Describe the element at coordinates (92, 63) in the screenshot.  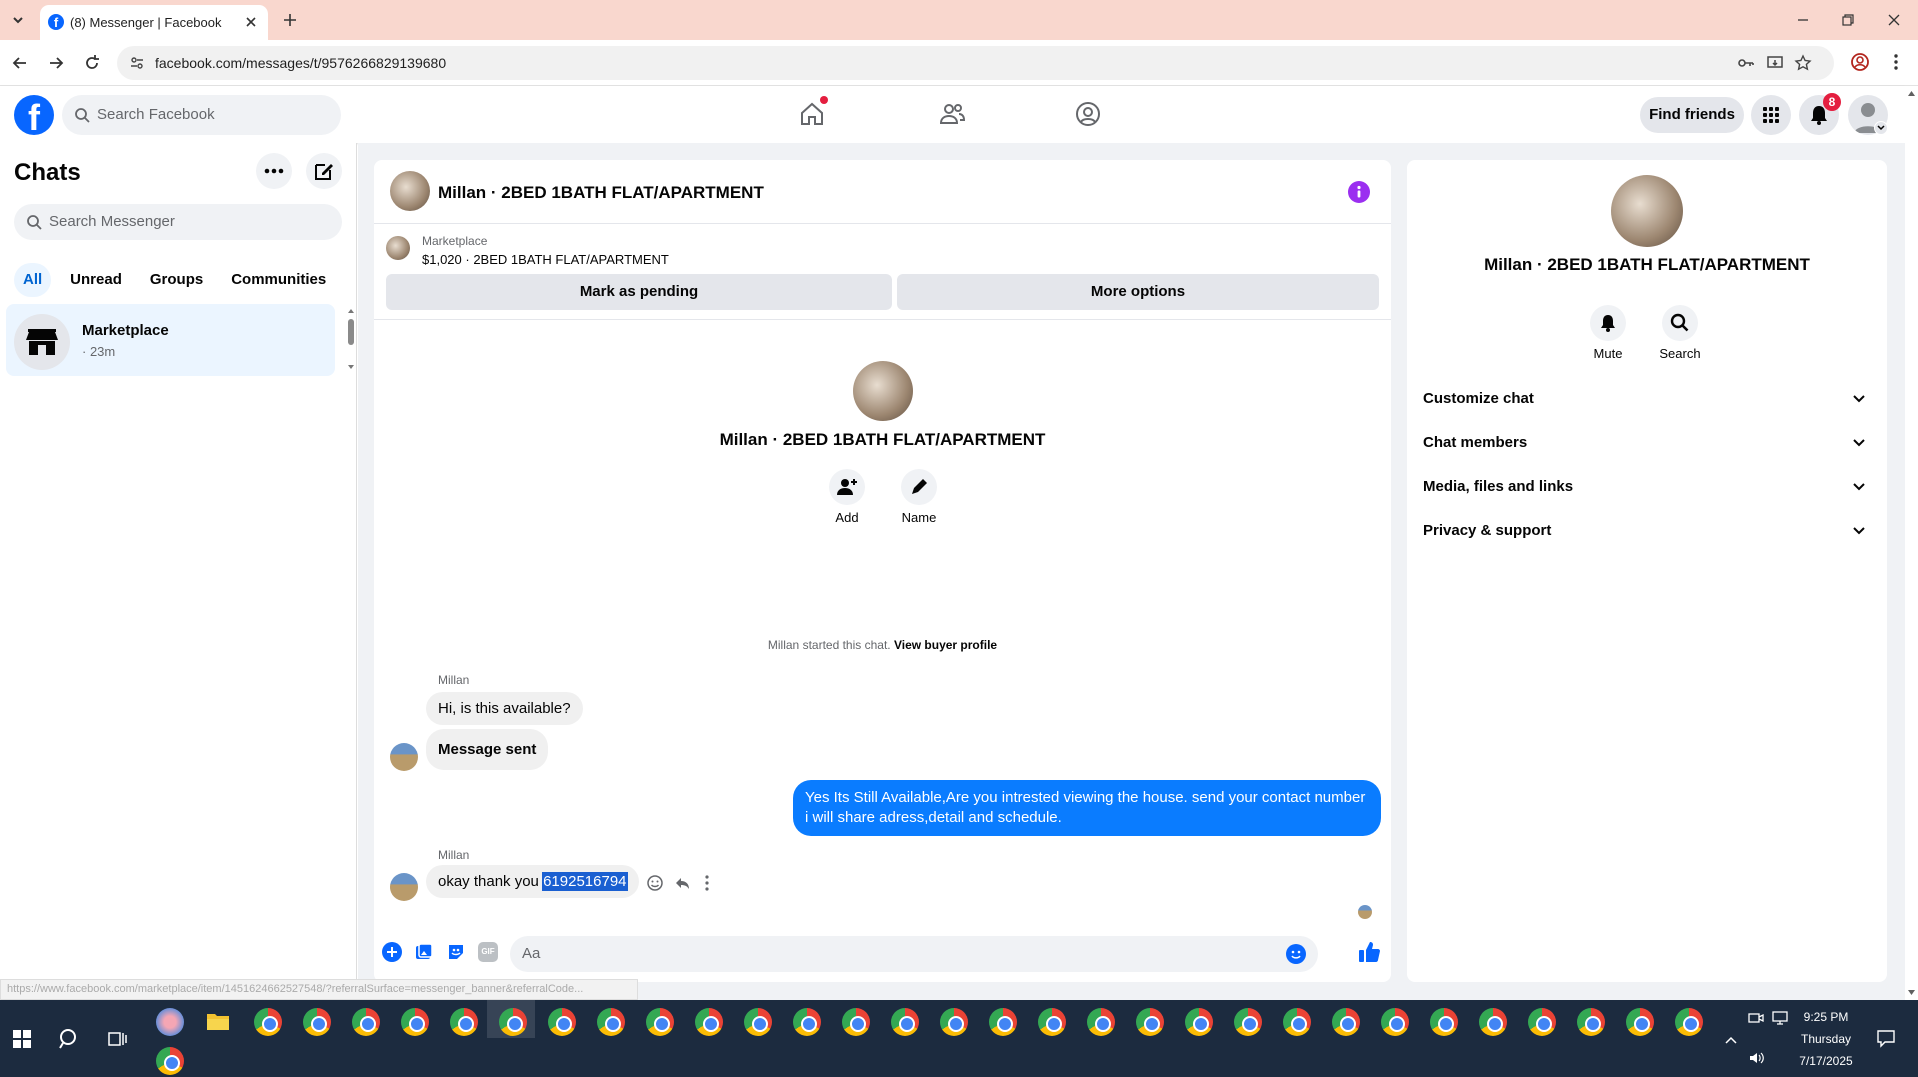
I see `reload-icon` at that location.